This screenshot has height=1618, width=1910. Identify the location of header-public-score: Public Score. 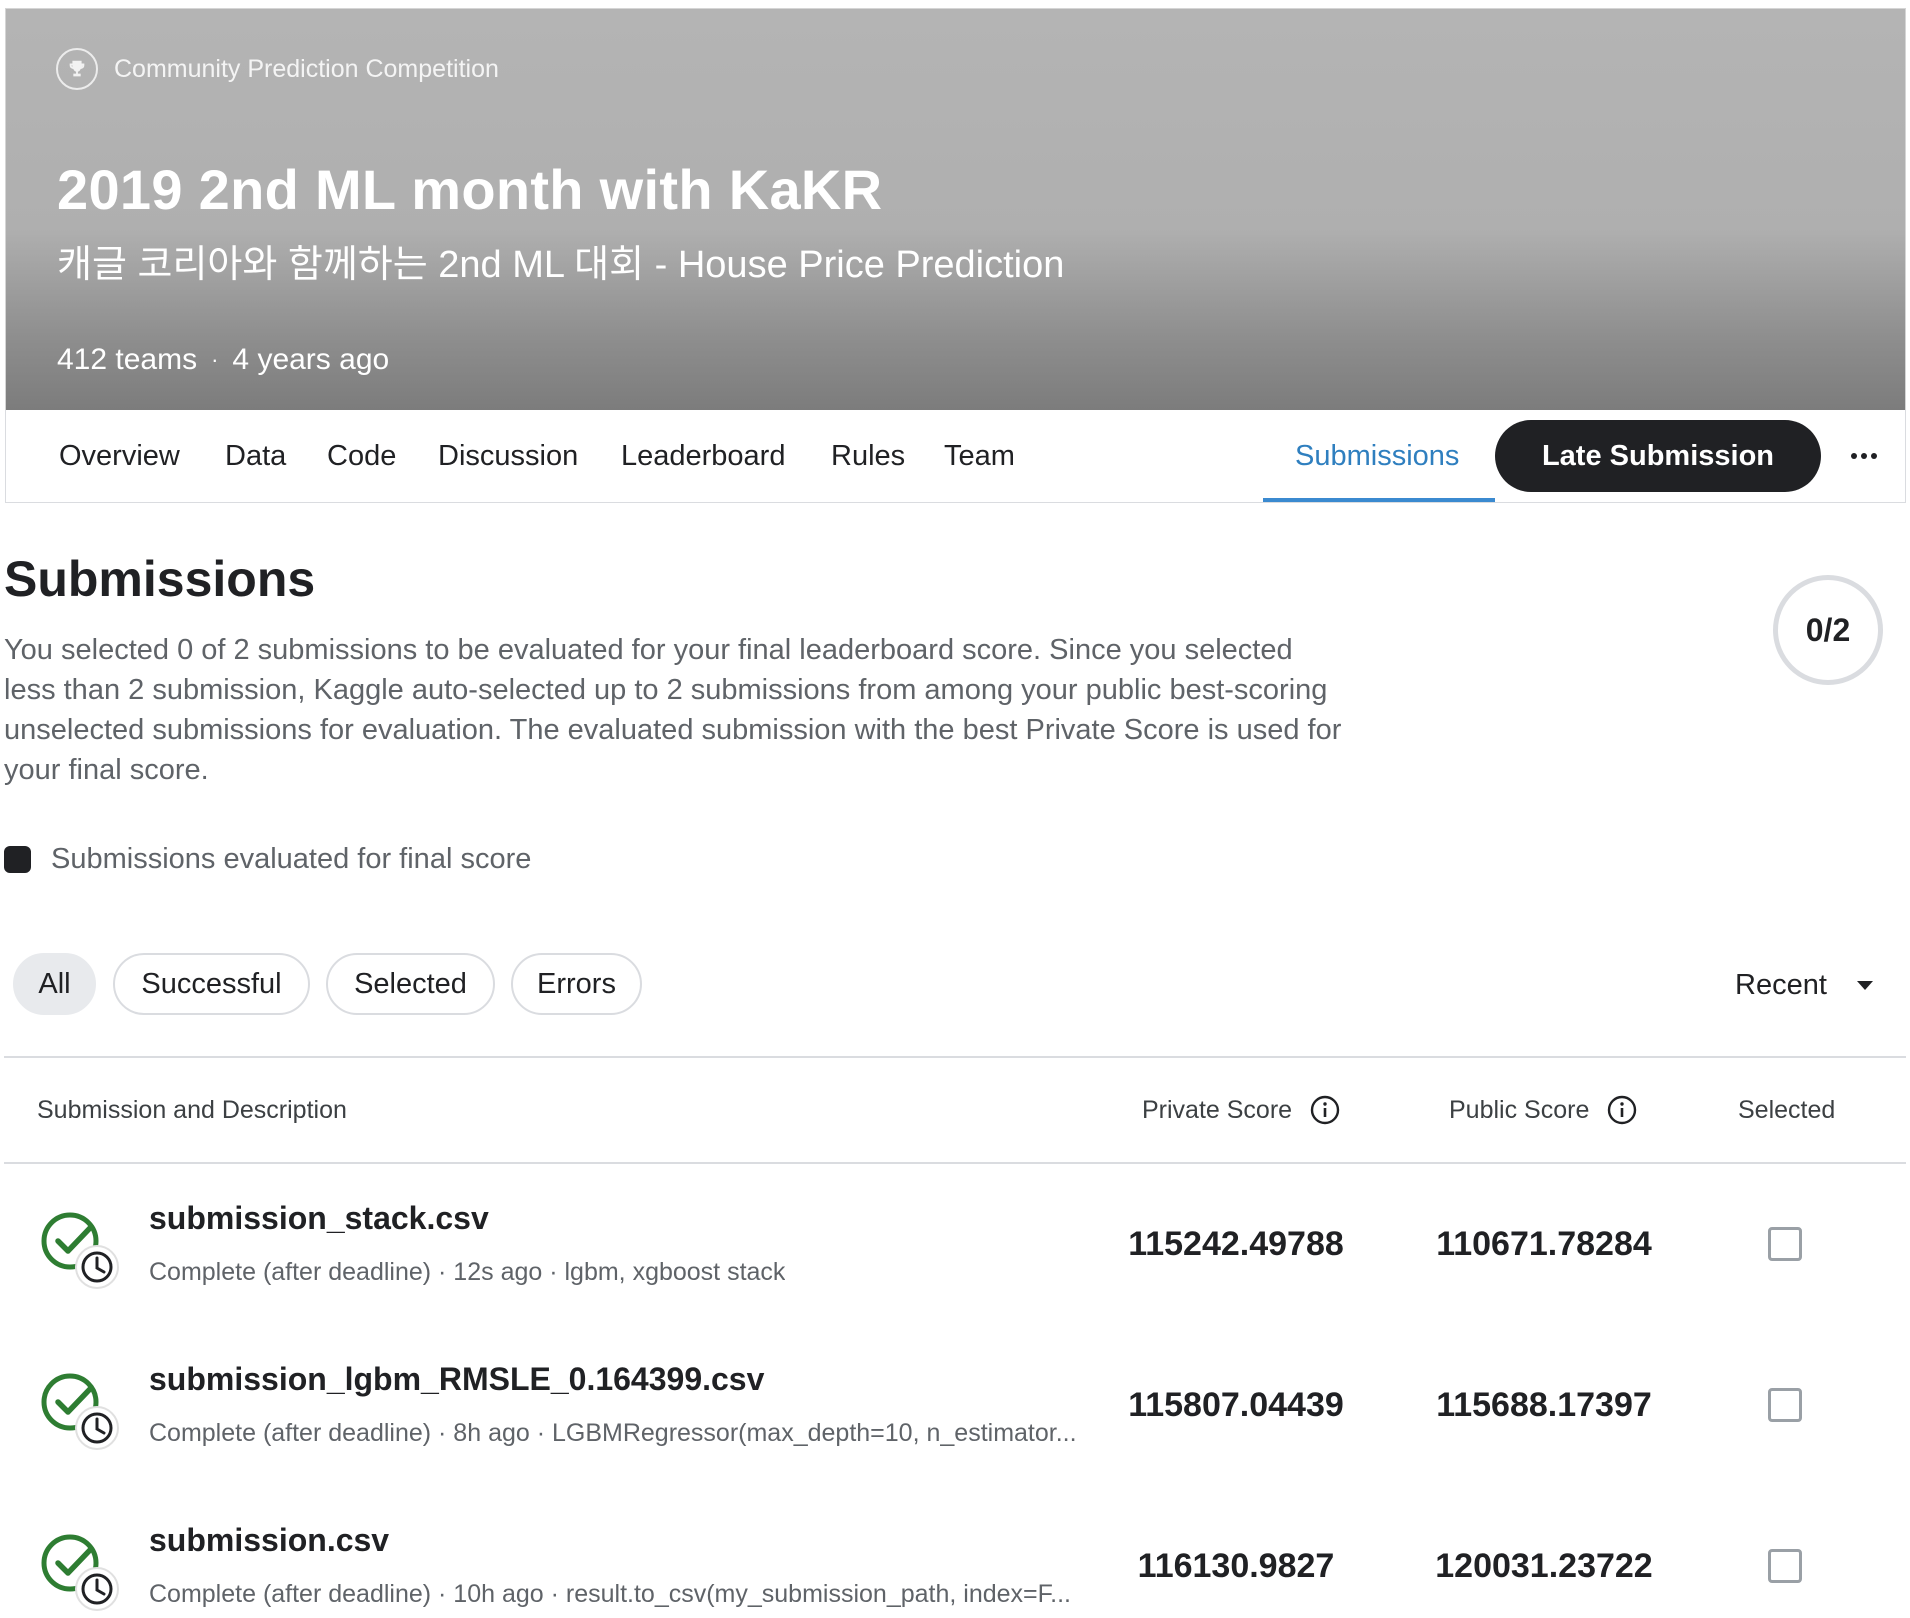
(1543, 1110).